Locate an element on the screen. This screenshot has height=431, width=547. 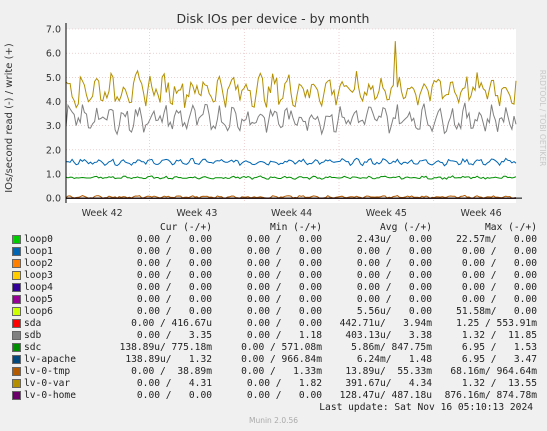
legend-name: lv-0-var is located at coordinates (47, 383).